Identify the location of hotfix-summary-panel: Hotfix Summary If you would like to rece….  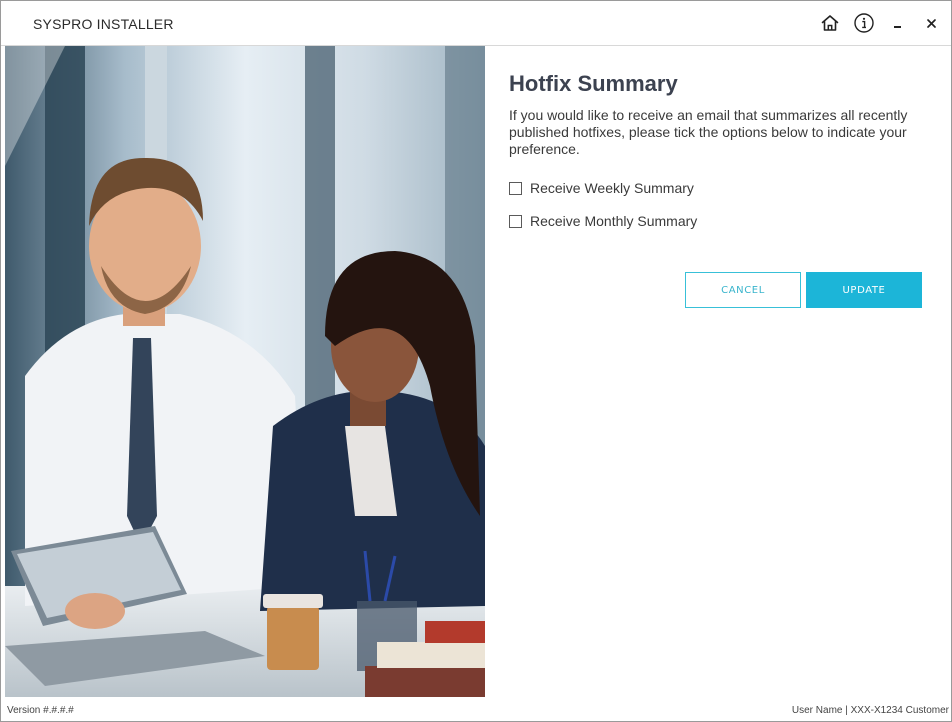
(719, 189).